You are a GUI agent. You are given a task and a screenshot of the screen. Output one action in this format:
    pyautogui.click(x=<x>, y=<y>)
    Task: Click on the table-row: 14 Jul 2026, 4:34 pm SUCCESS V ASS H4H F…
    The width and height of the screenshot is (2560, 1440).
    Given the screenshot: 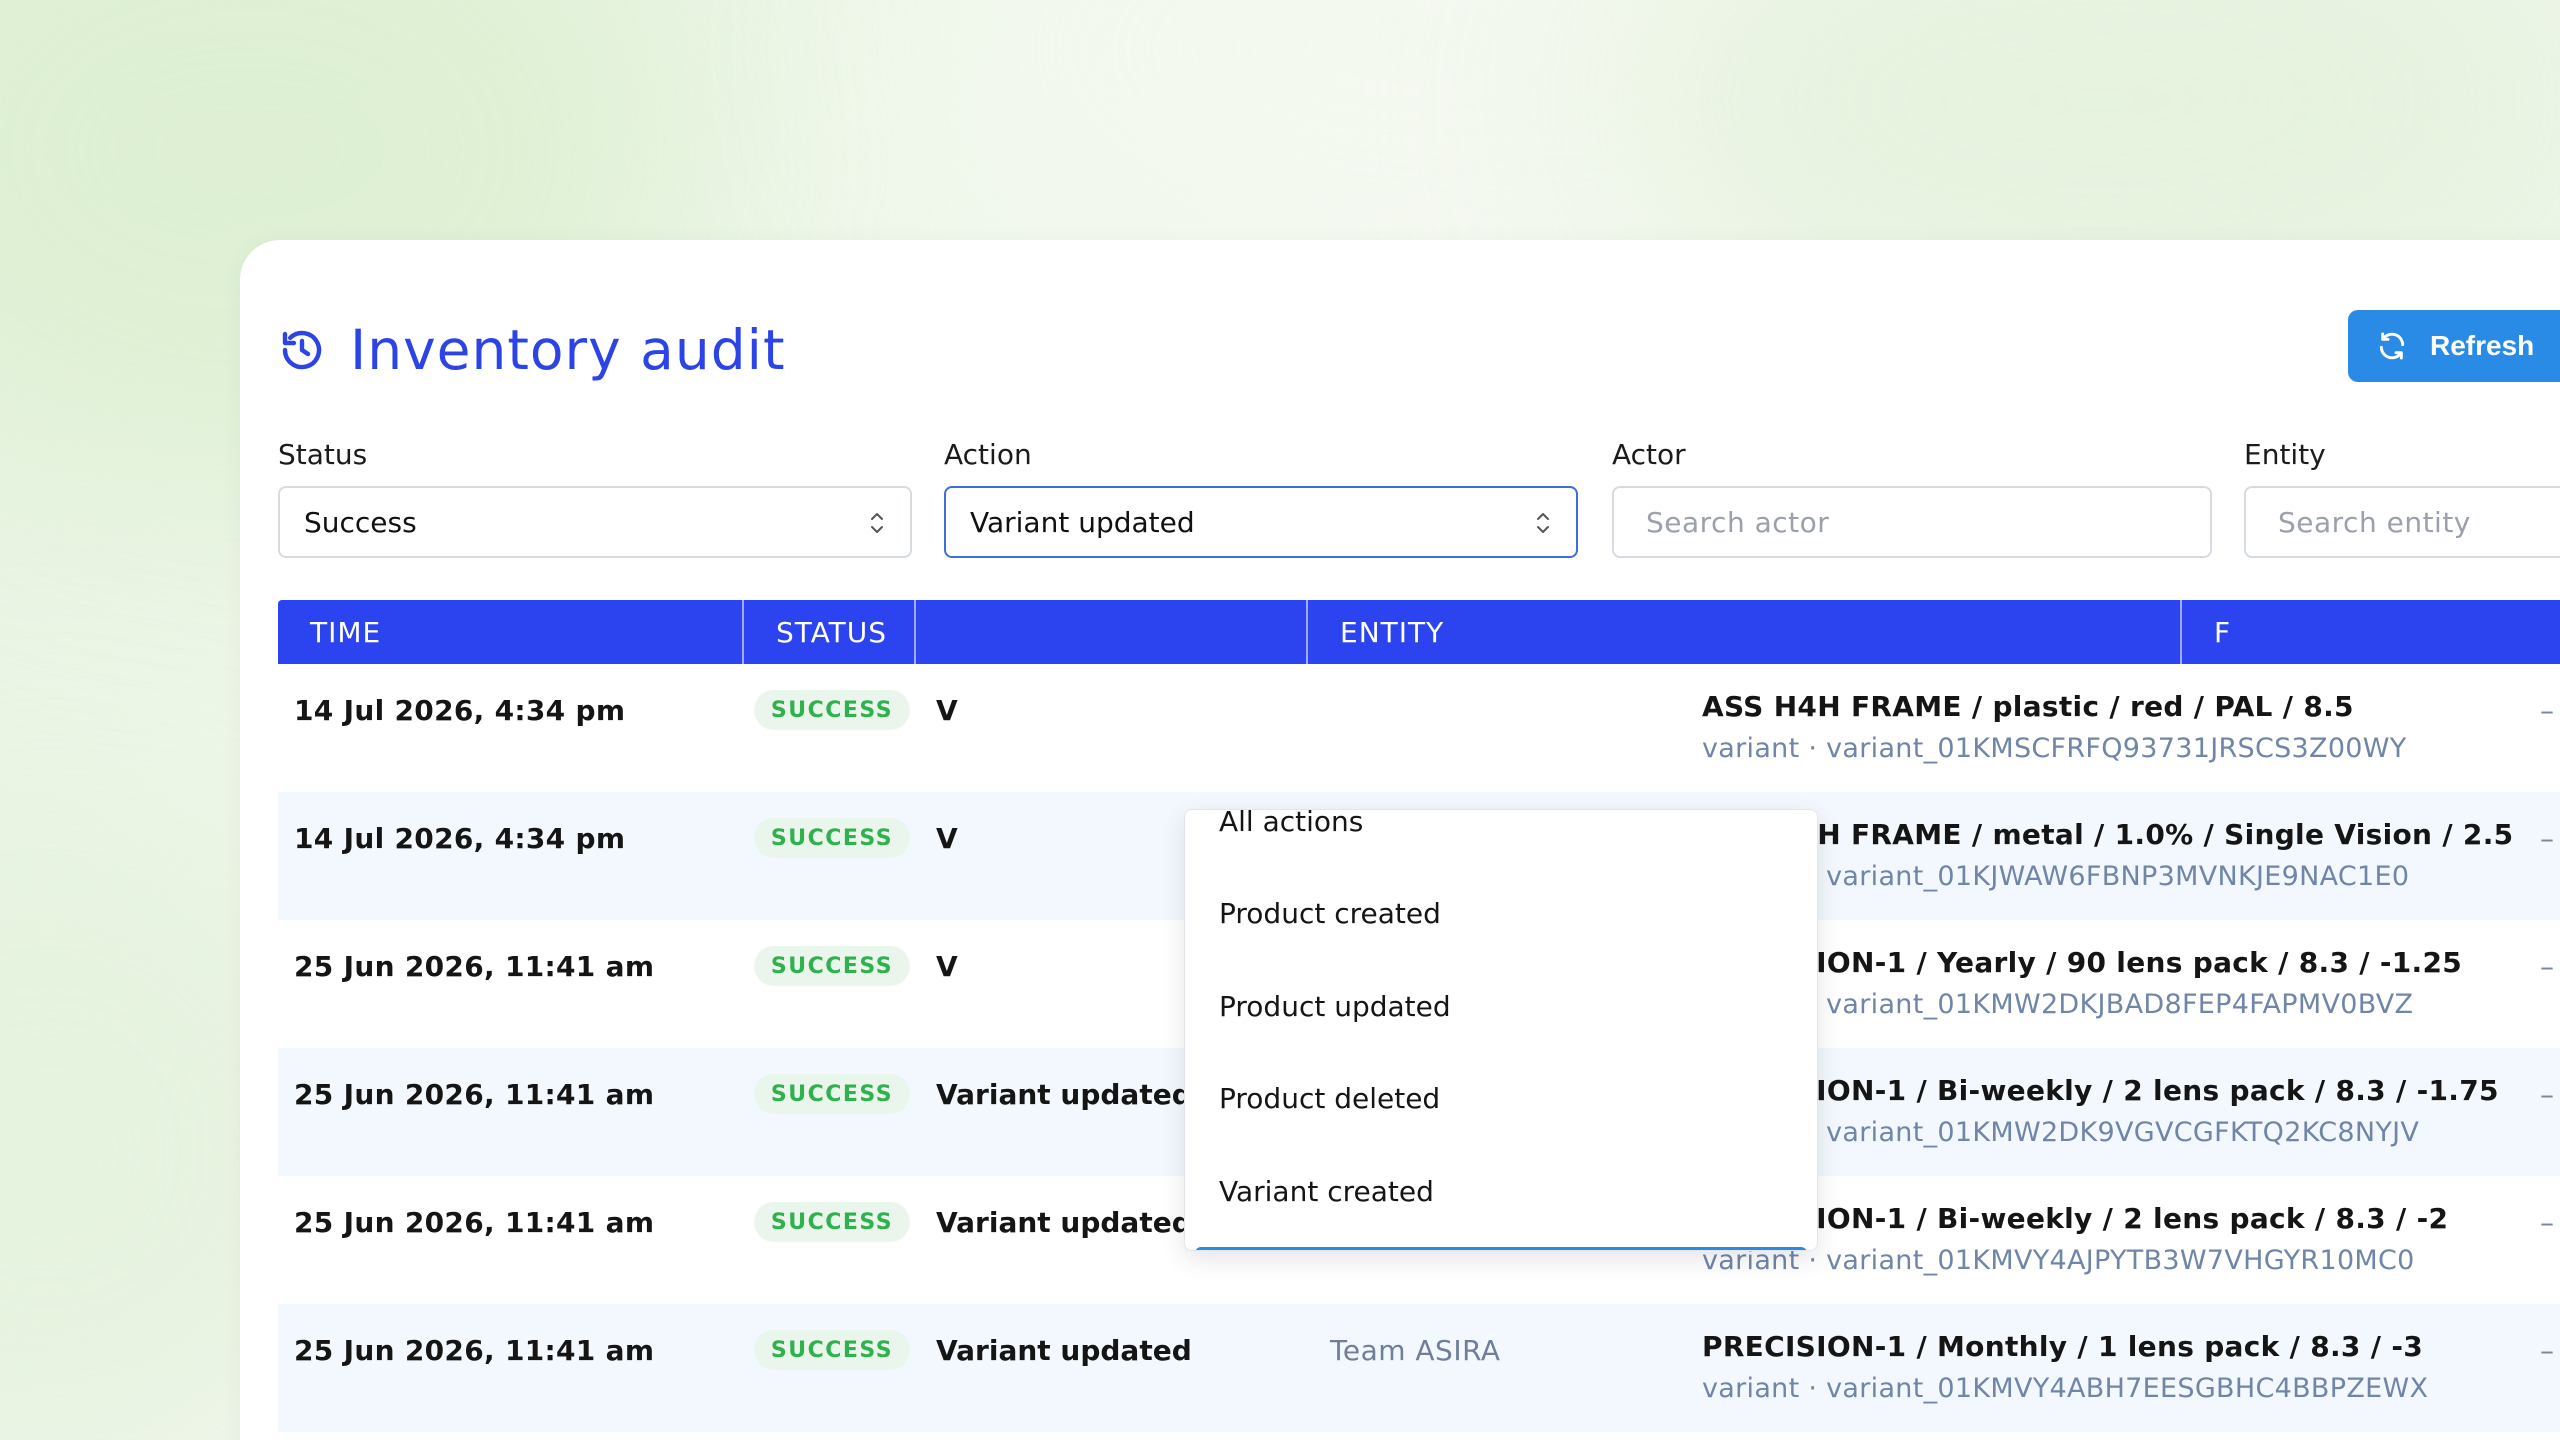 What is the action you would take?
    pyautogui.click(x=1419, y=728)
    